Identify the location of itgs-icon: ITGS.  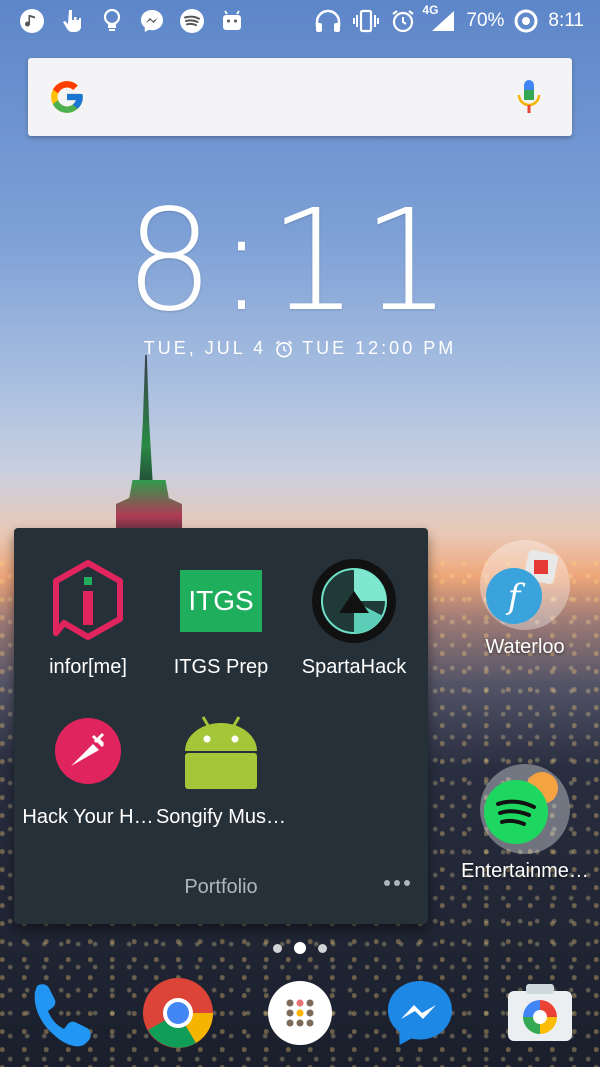
(221, 601).